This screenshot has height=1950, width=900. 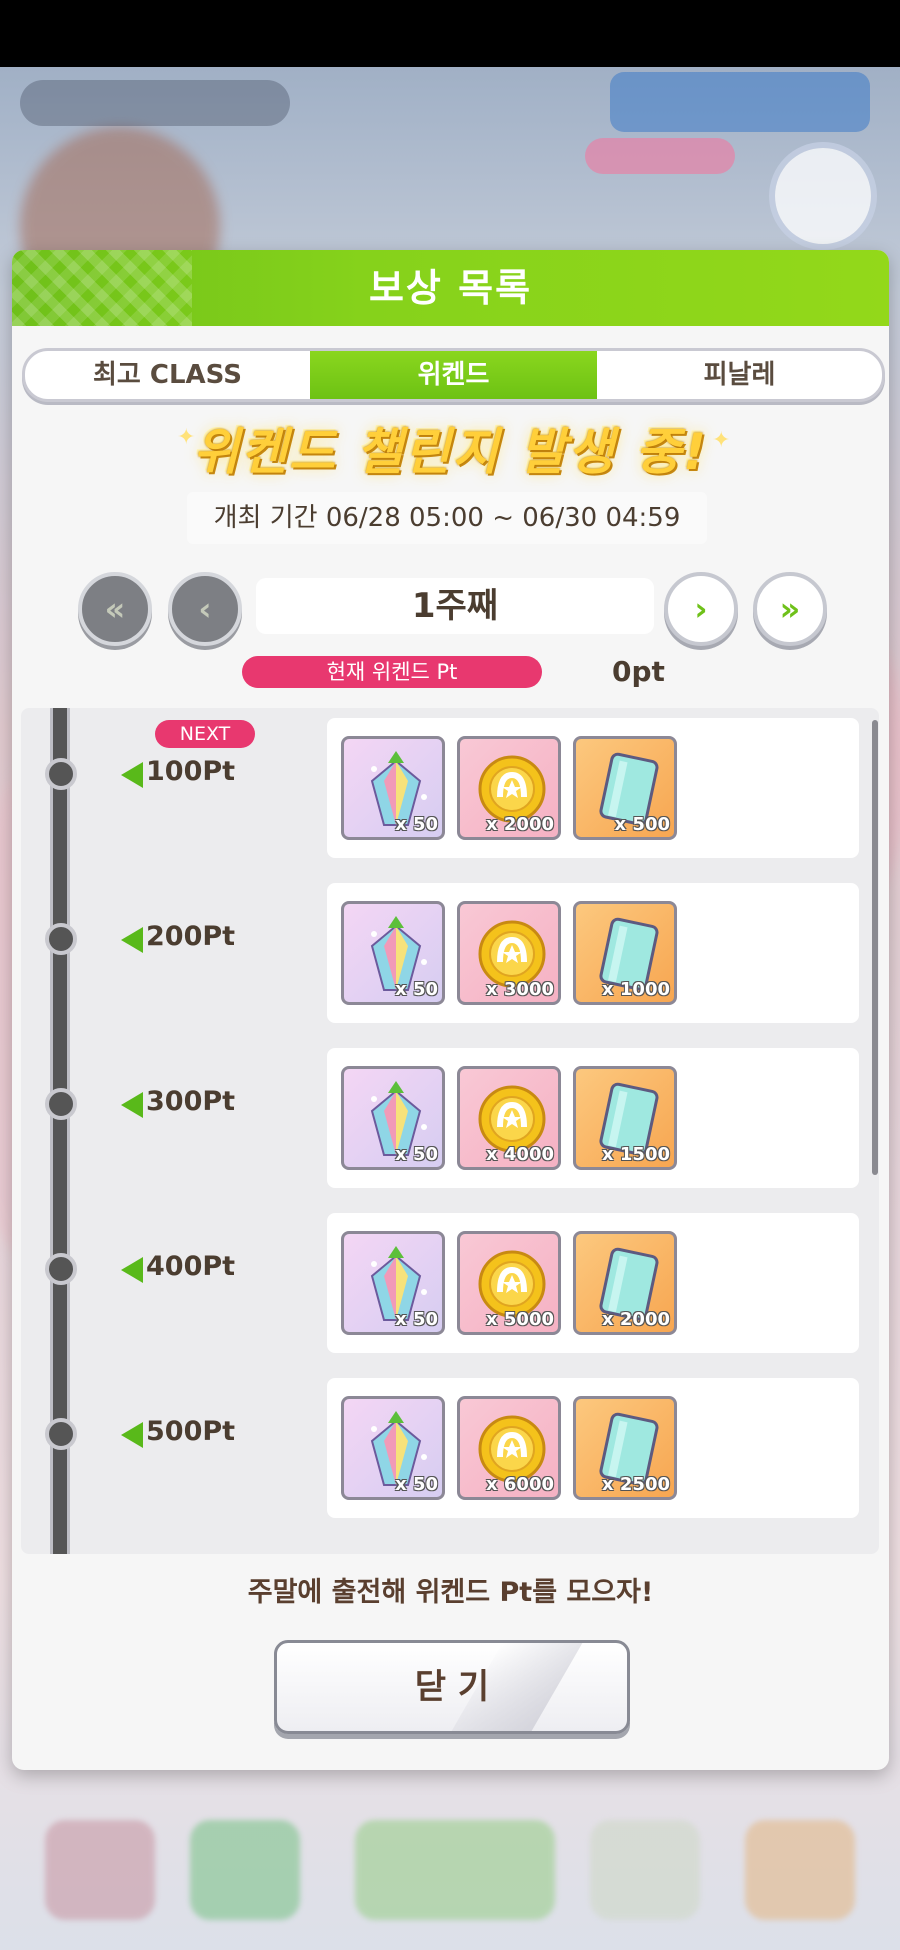 I want to click on tab-bar: 최고 CLASS 위켄드 피날레, so click(x=453, y=375).